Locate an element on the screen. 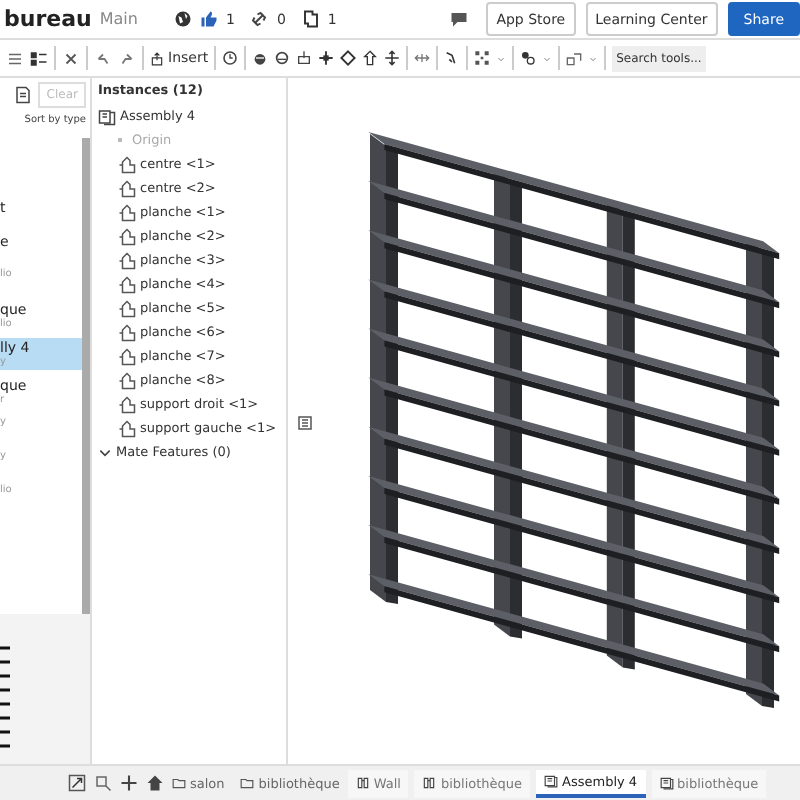 The image size is (800, 800). copy-icon is located at coordinates (310, 19).